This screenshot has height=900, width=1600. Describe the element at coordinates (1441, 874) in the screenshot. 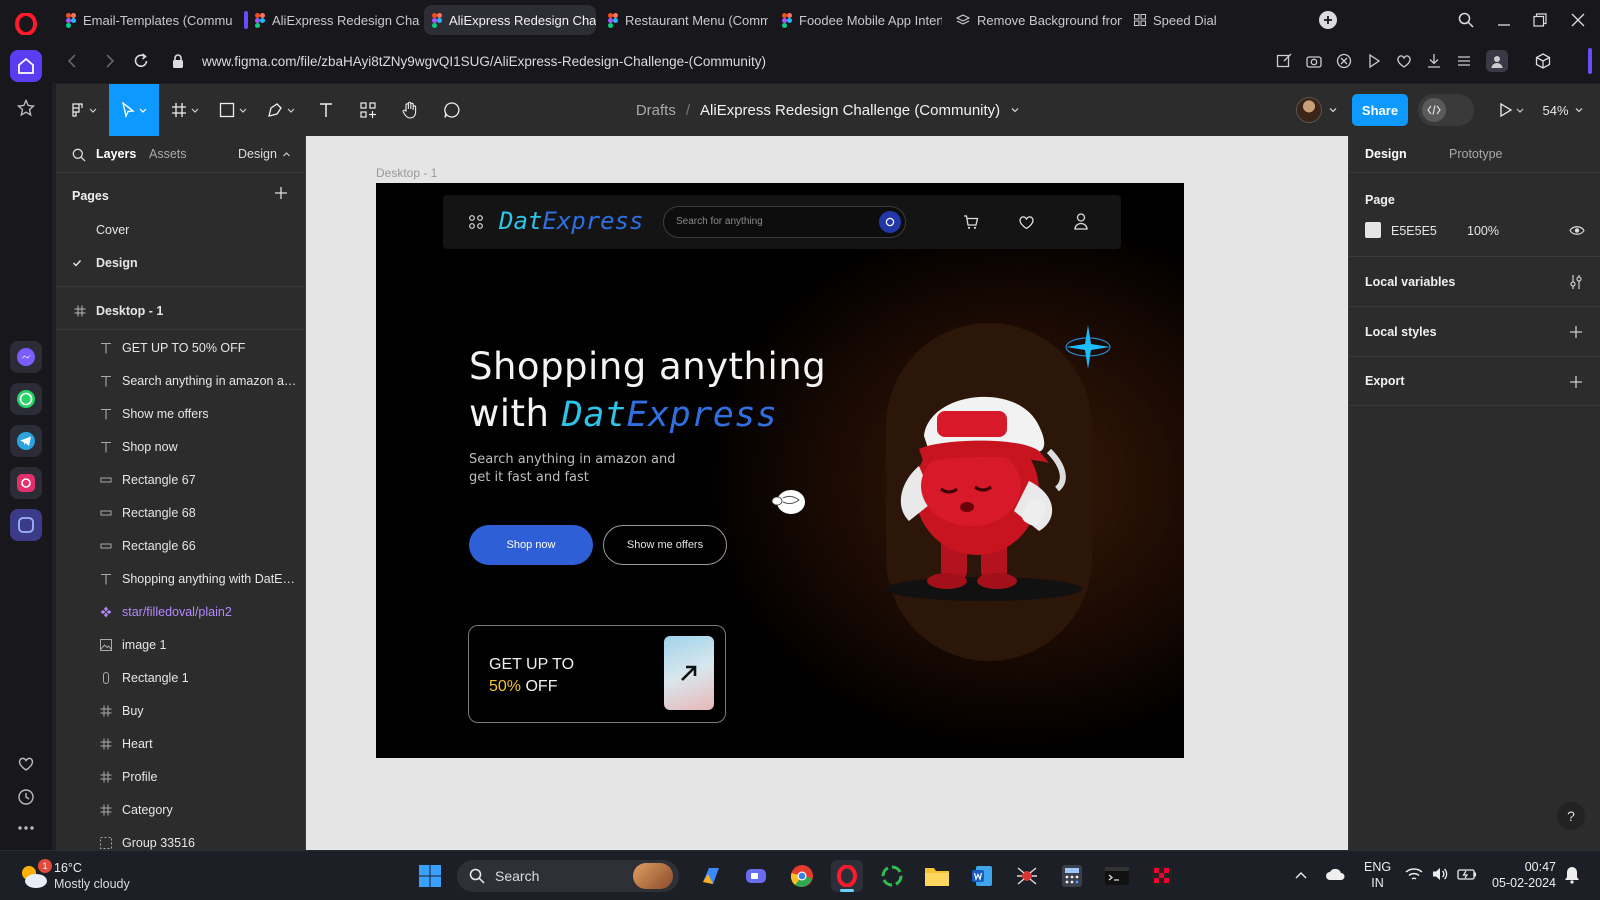

I see `system-tray` at that location.